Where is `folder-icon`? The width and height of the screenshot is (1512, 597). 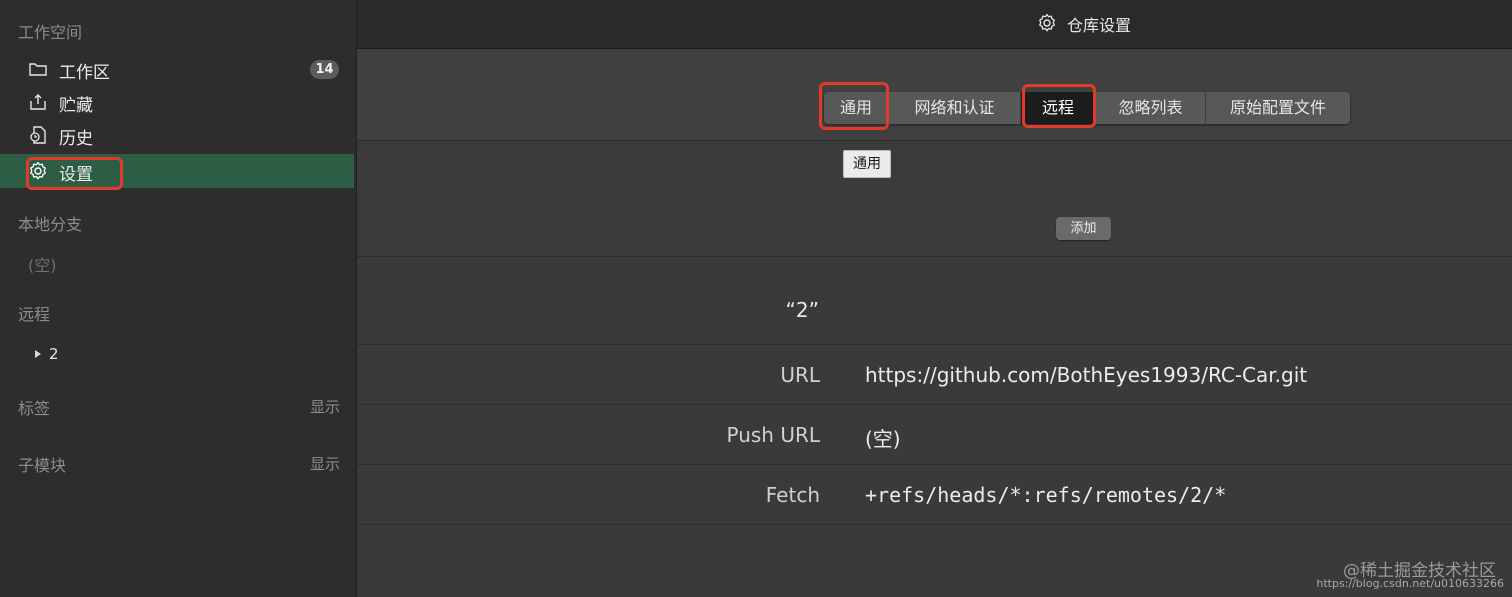 folder-icon is located at coordinates (38, 69).